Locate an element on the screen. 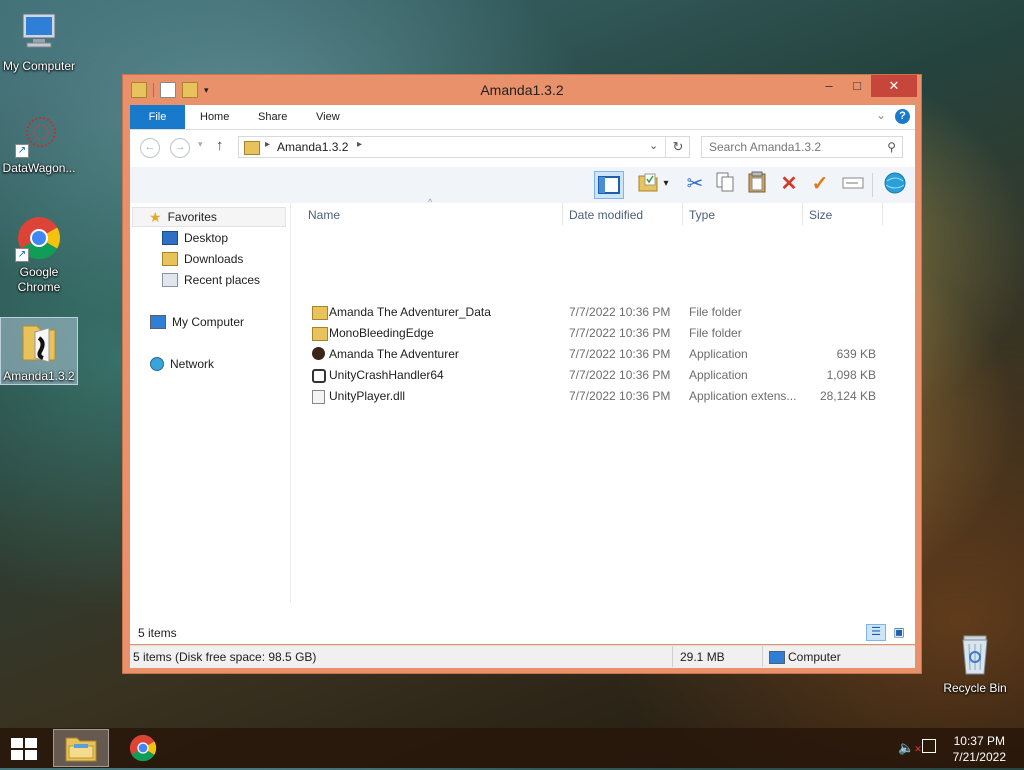  window-title: Amanda1.3.2 is located at coordinates (522, 90).